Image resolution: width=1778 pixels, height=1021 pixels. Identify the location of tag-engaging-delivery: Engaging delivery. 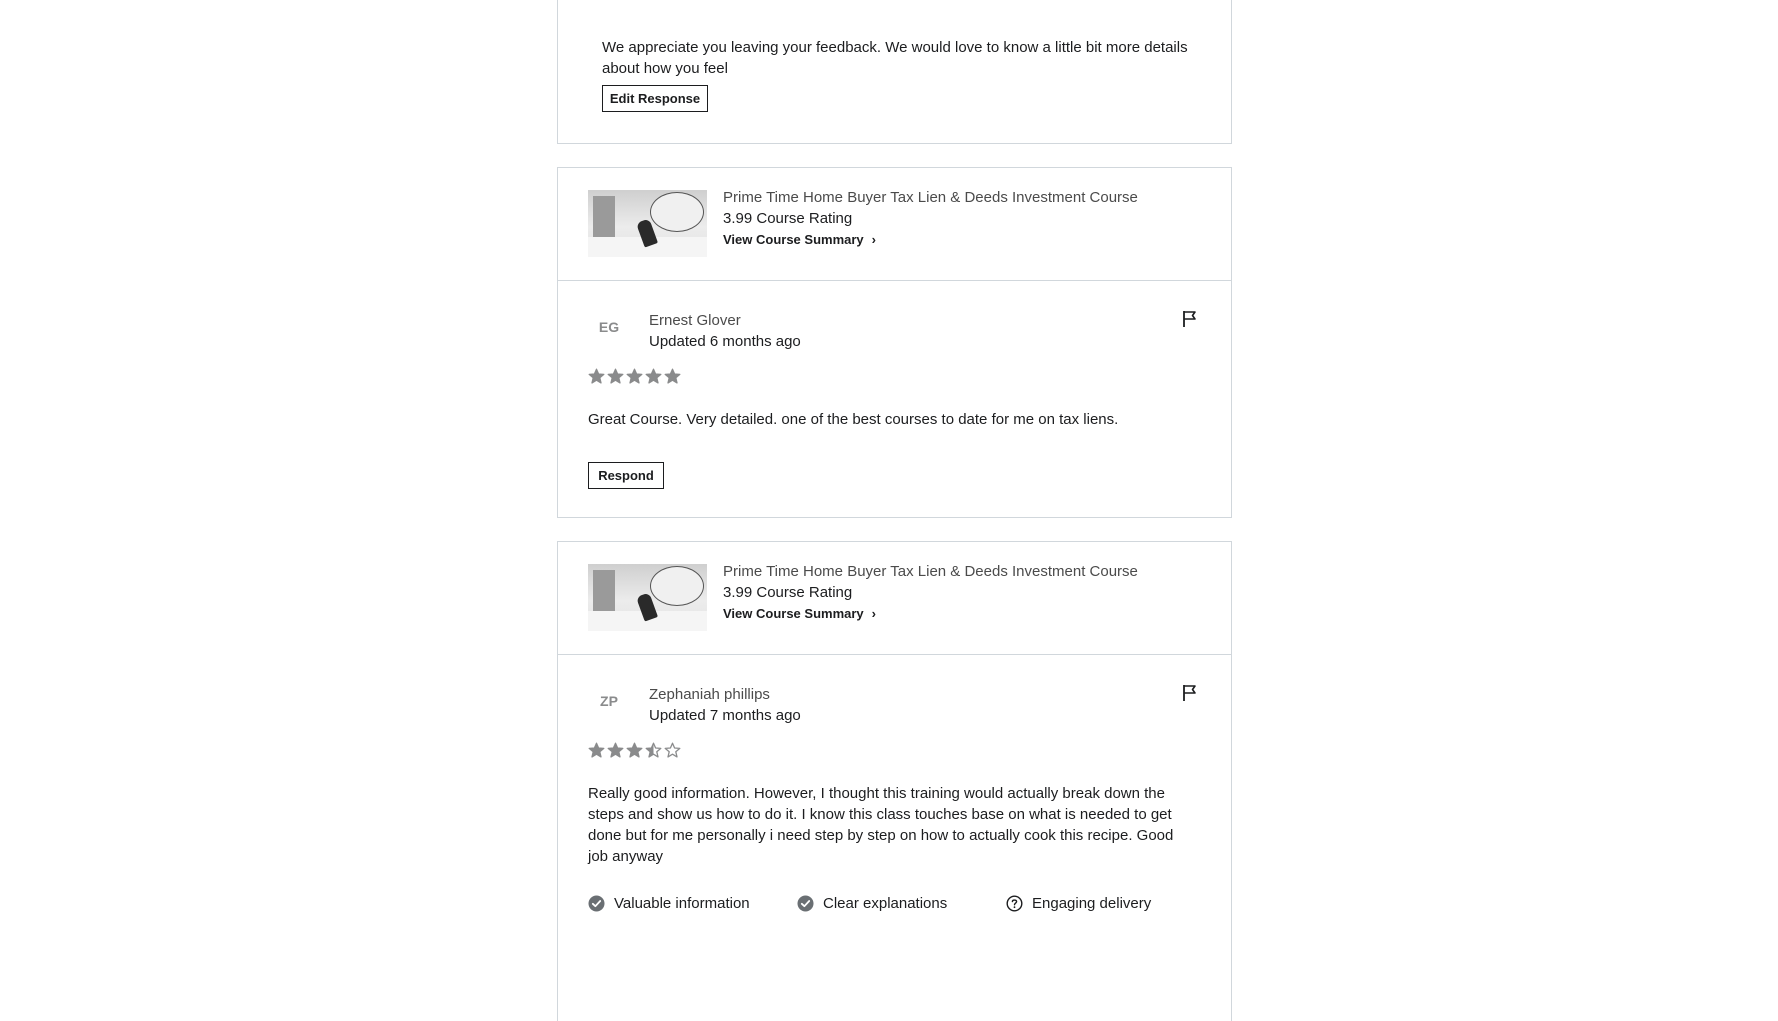
(1078, 903).